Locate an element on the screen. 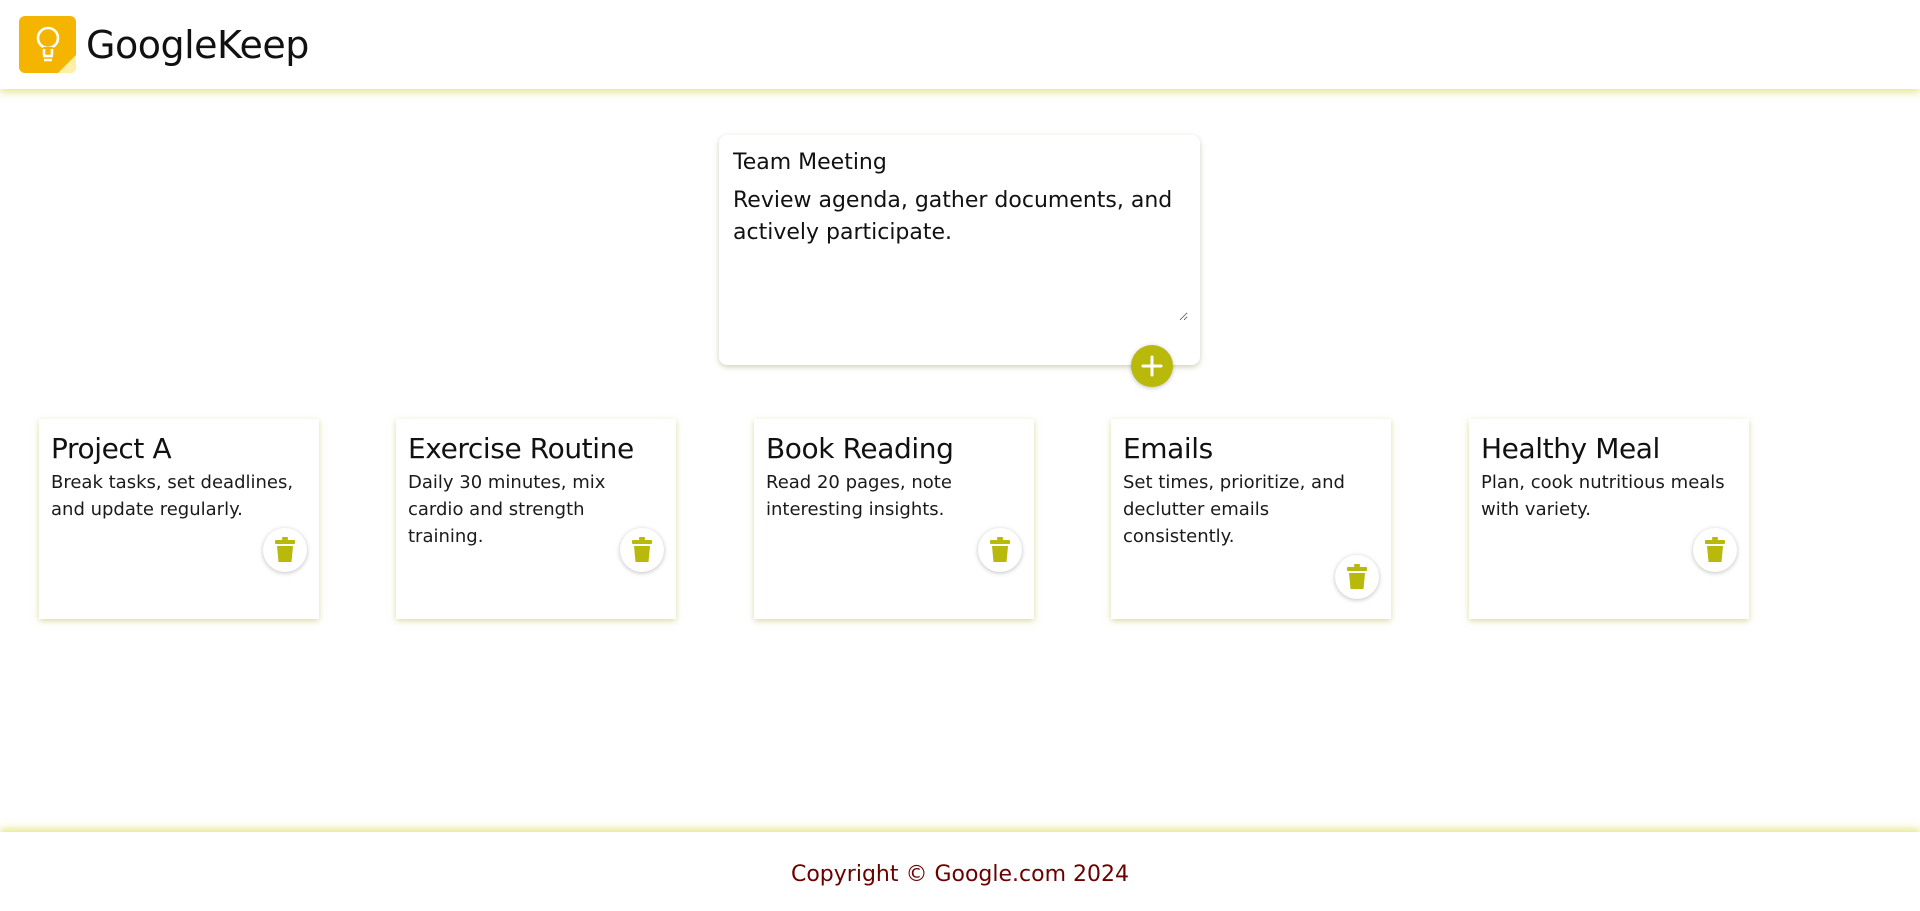 This screenshot has height=911, width=1920. note-title: Book Reading is located at coordinates (860, 448).